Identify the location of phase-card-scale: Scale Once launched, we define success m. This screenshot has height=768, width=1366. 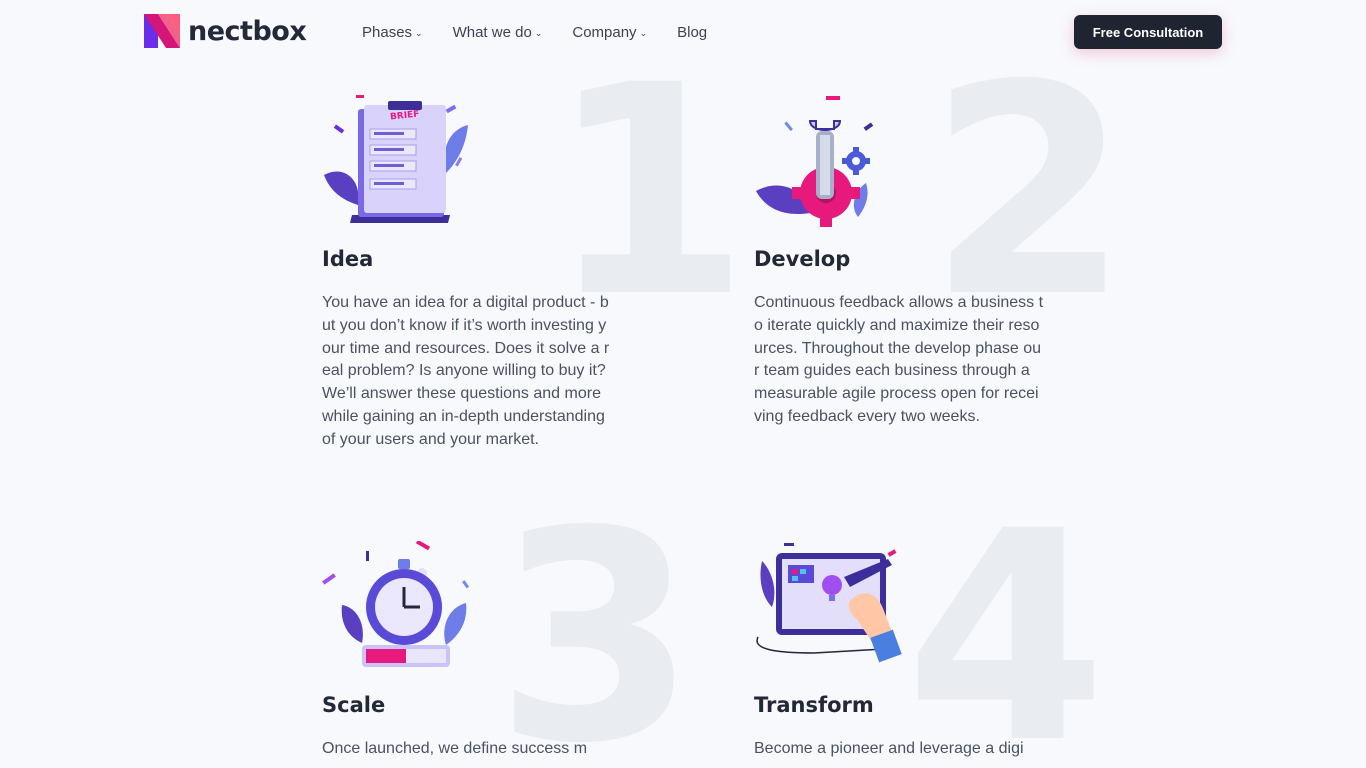
(469, 654).